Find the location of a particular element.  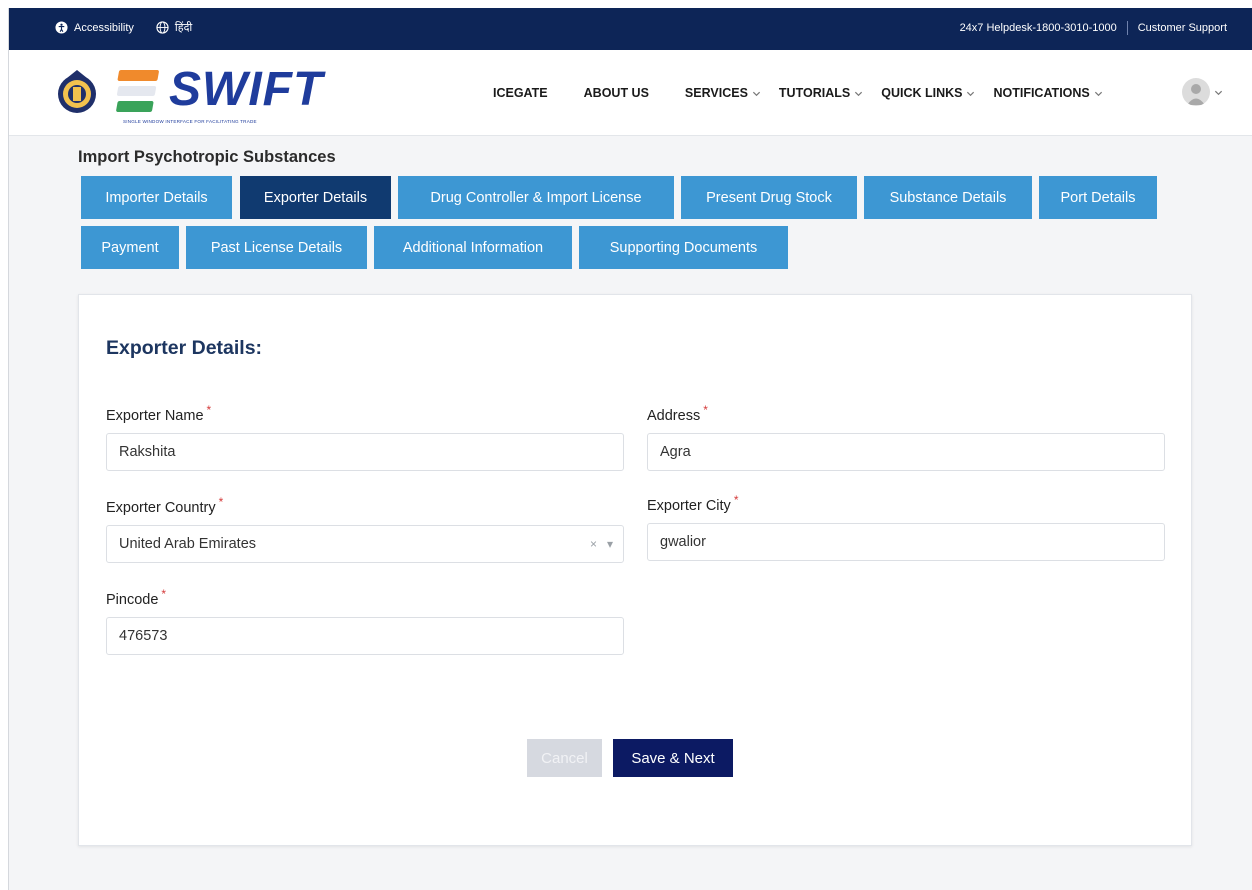

tab-present-drug-stock: Present Drug Stock is located at coordinates (769, 197).